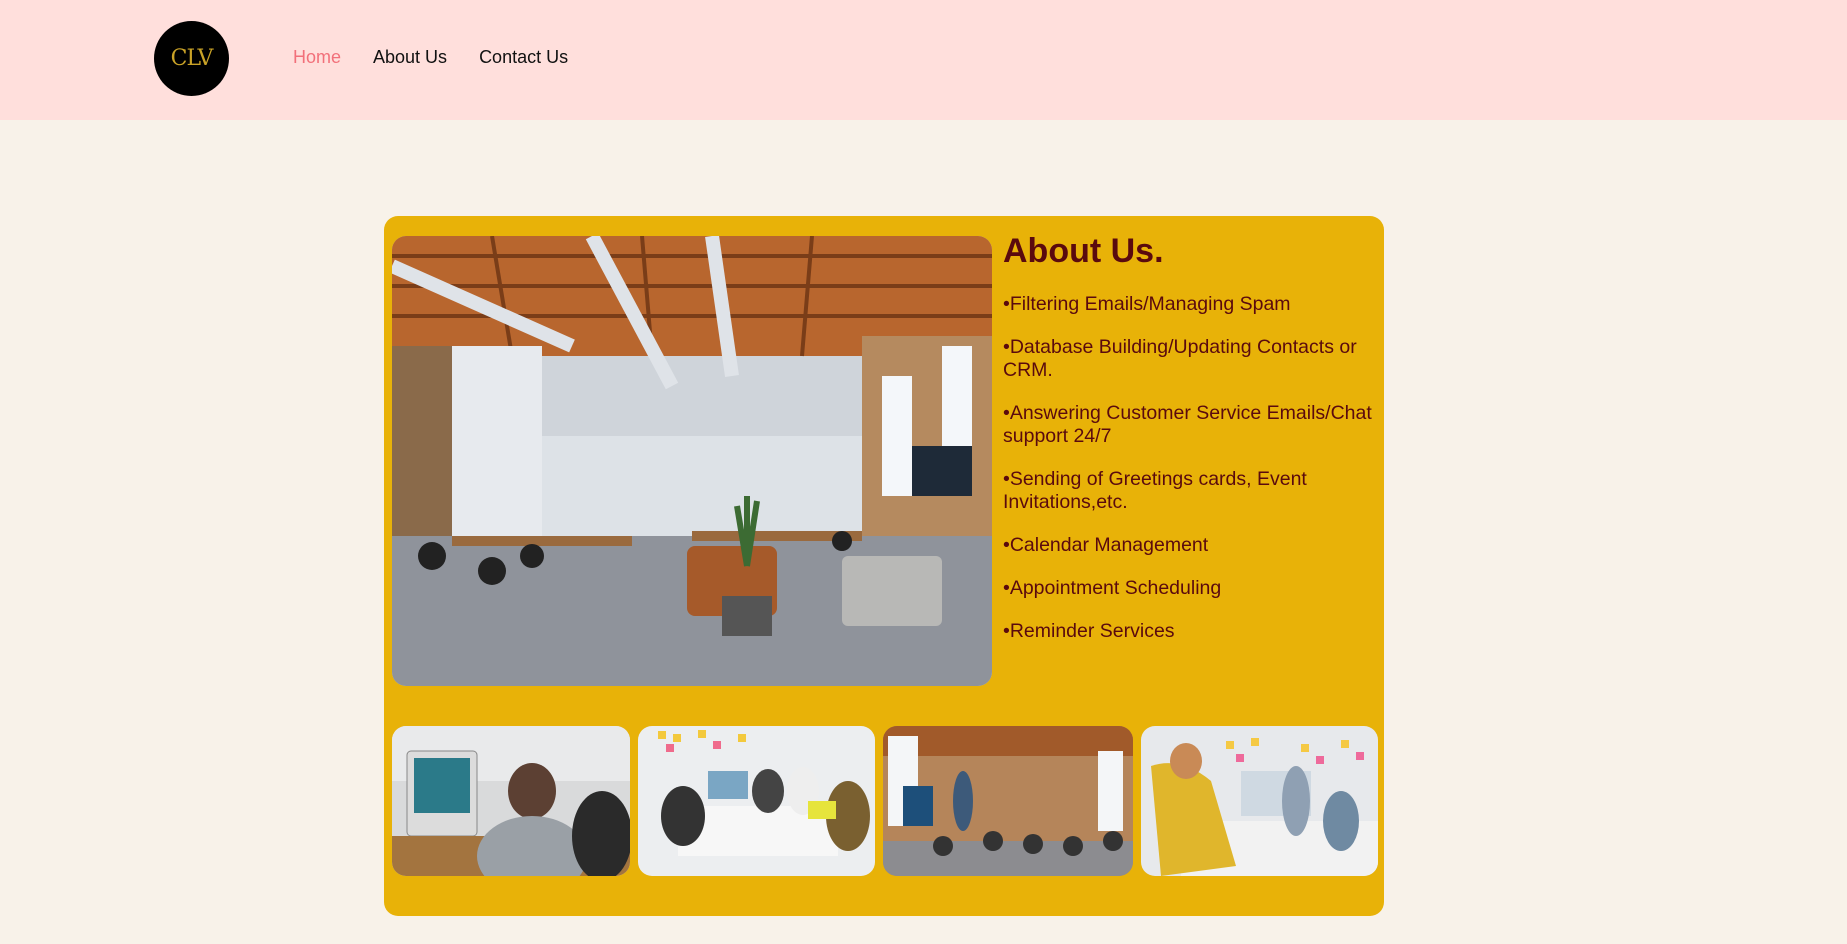 The height and width of the screenshot is (944, 1847). What do you see at coordinates (317, 57) in the screenshot?
I see `nav-home: Home` at bounding box center [317, 57].